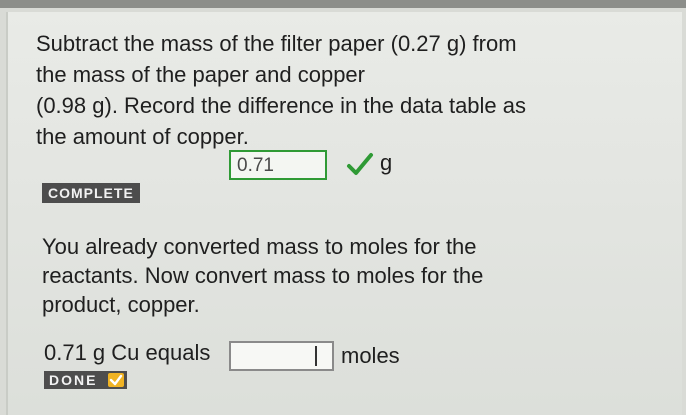 This screenshot has width=686, height=415. What do you see at coordinates (281, 356) in the screenshot?
I see `moles-input` at bounding box center [281, 356].